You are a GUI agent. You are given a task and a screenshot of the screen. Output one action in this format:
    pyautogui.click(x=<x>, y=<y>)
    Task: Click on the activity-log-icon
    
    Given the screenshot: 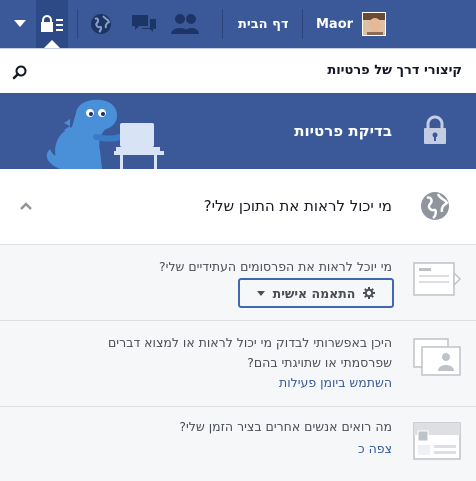 What is the action you would take?
    pyautogui.click(x=437, y=357)
    